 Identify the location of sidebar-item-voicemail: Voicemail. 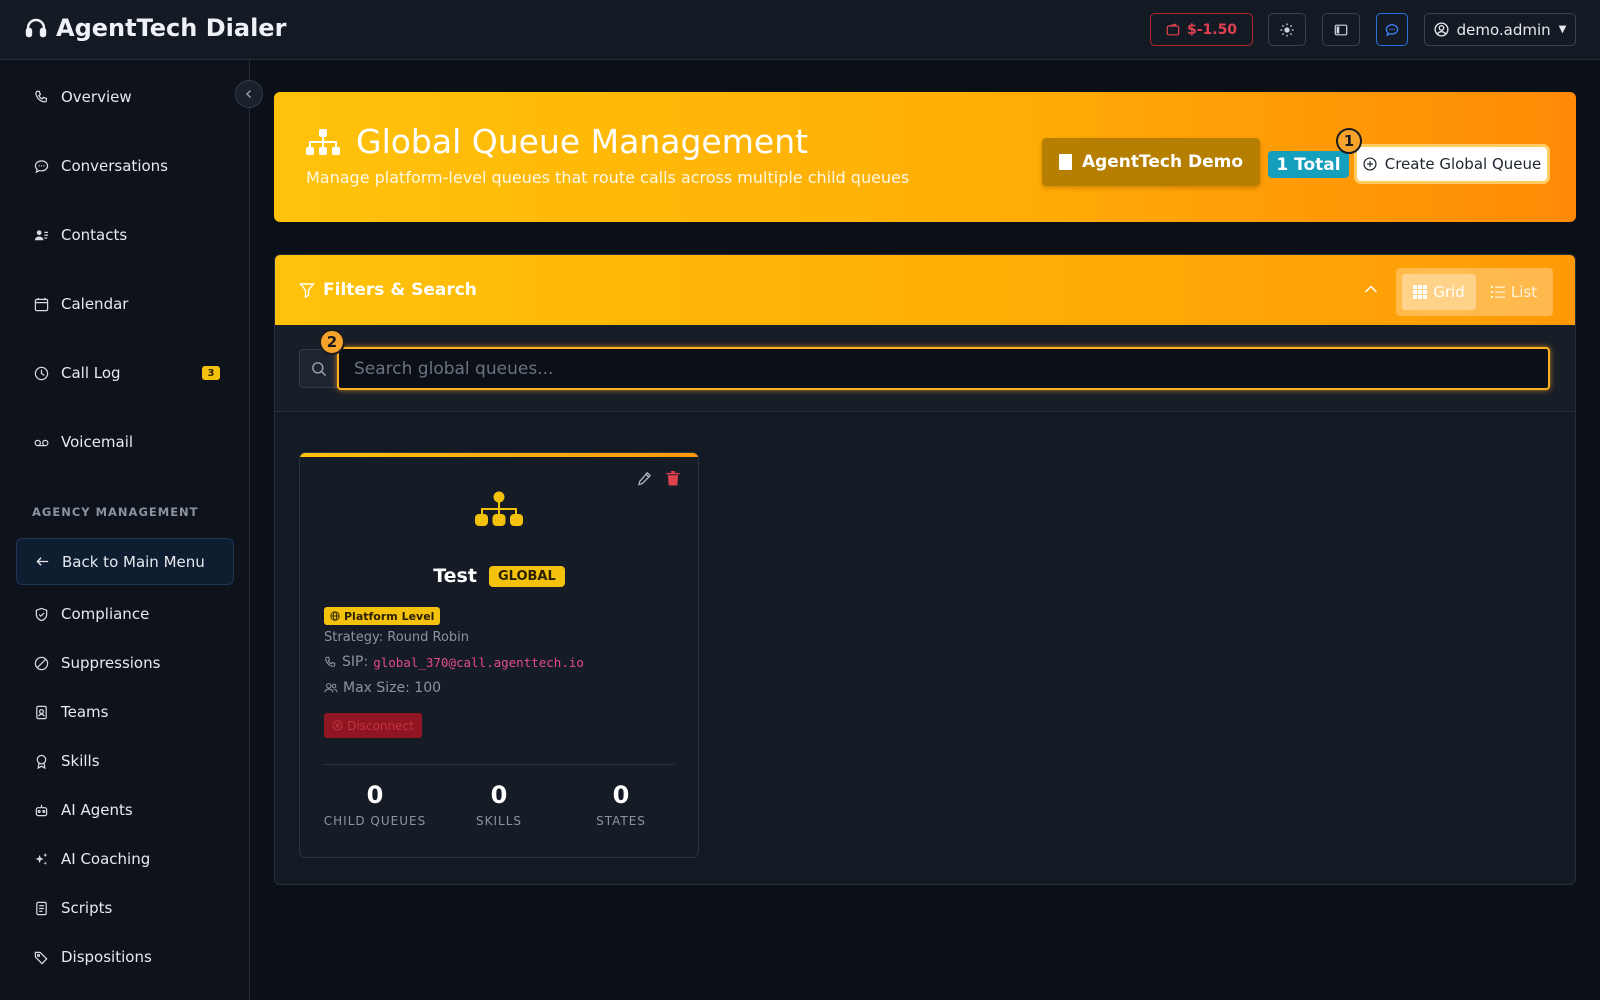
(125, 442).